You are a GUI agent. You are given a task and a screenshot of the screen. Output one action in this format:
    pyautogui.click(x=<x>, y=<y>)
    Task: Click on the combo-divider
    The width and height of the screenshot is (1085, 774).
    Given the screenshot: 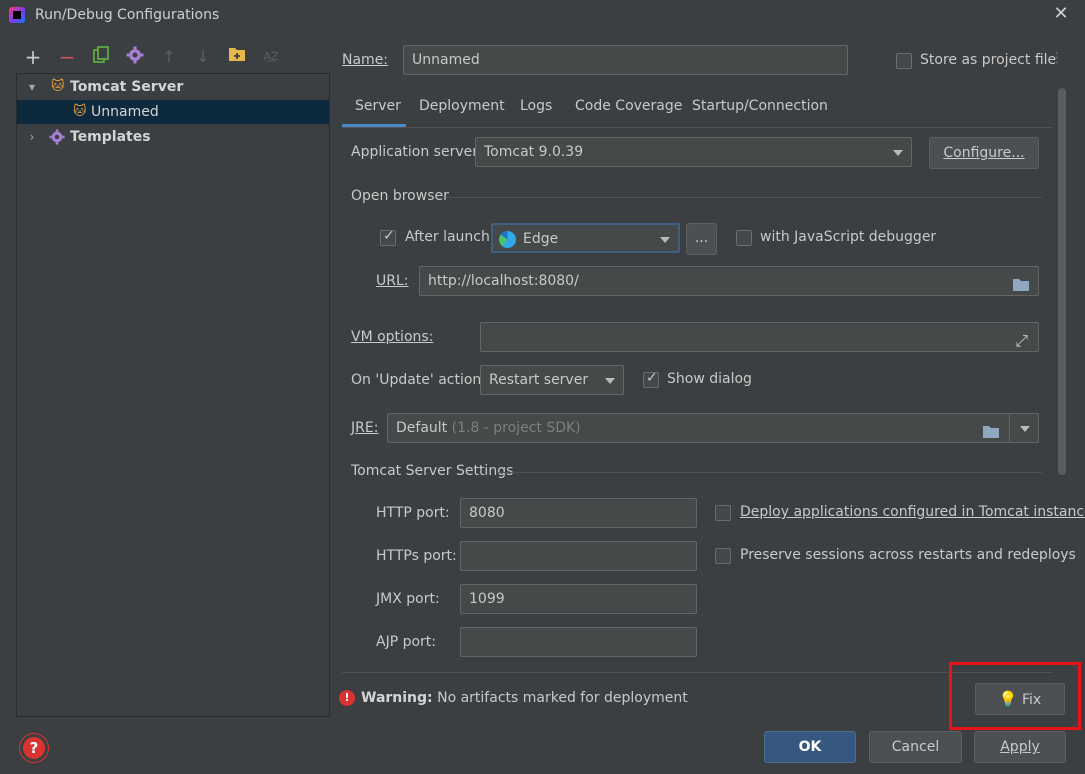 What is the action you would take?
    pyautogui.click(x=1009, y=428)
    